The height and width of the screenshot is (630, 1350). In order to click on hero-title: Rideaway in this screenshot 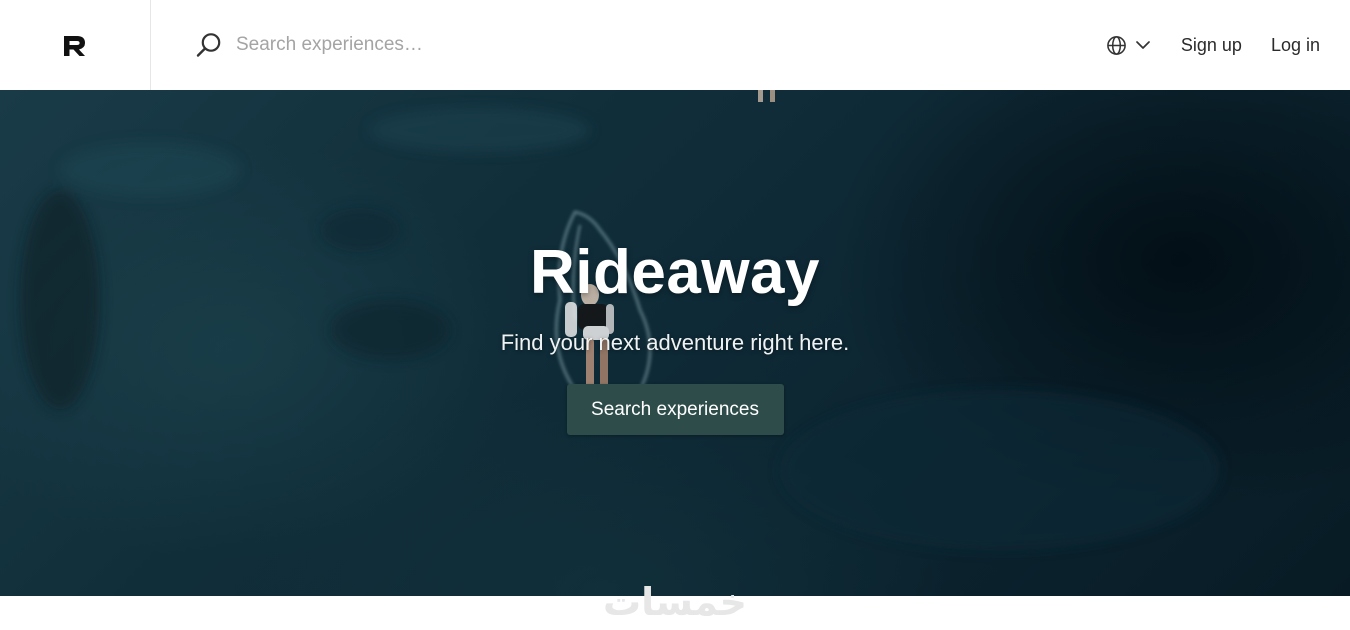, I will do `click(675, 272)`.